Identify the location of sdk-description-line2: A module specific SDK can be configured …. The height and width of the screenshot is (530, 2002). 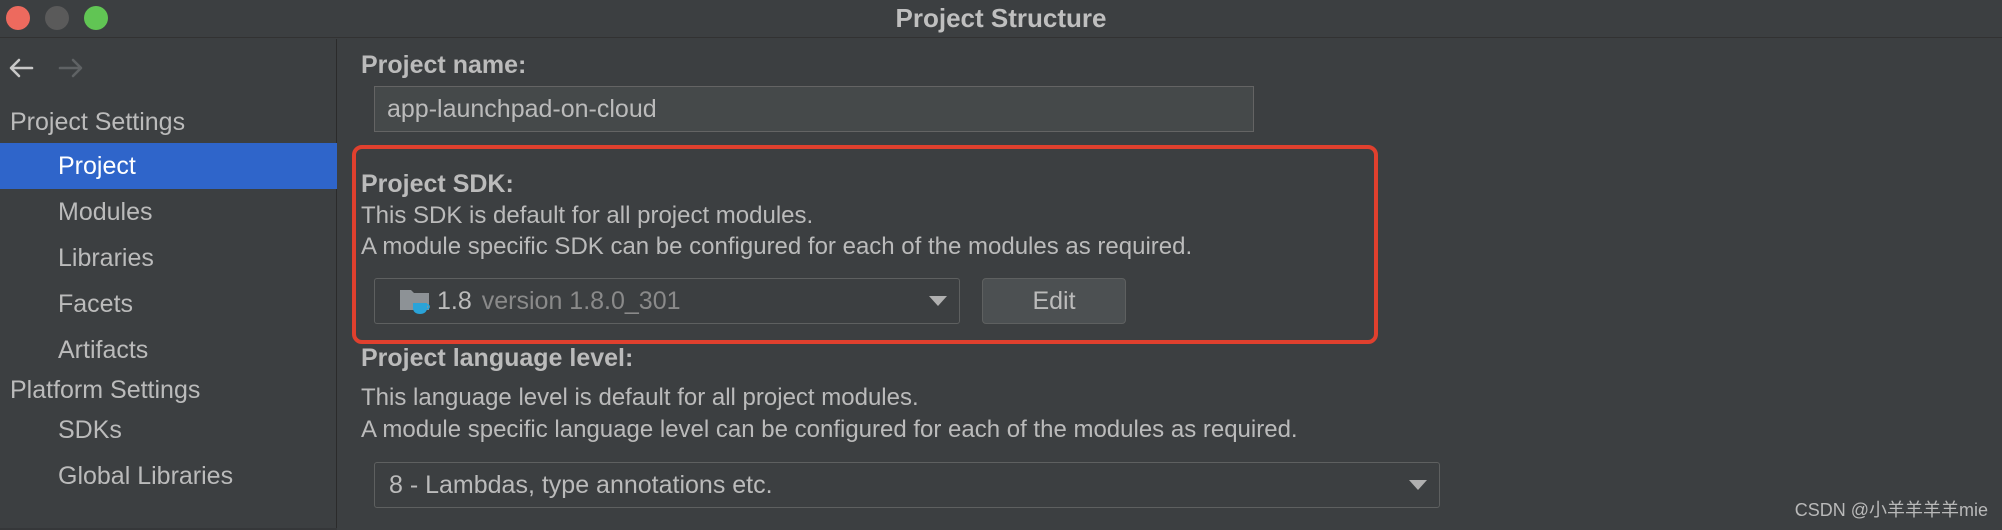
(777, 246).